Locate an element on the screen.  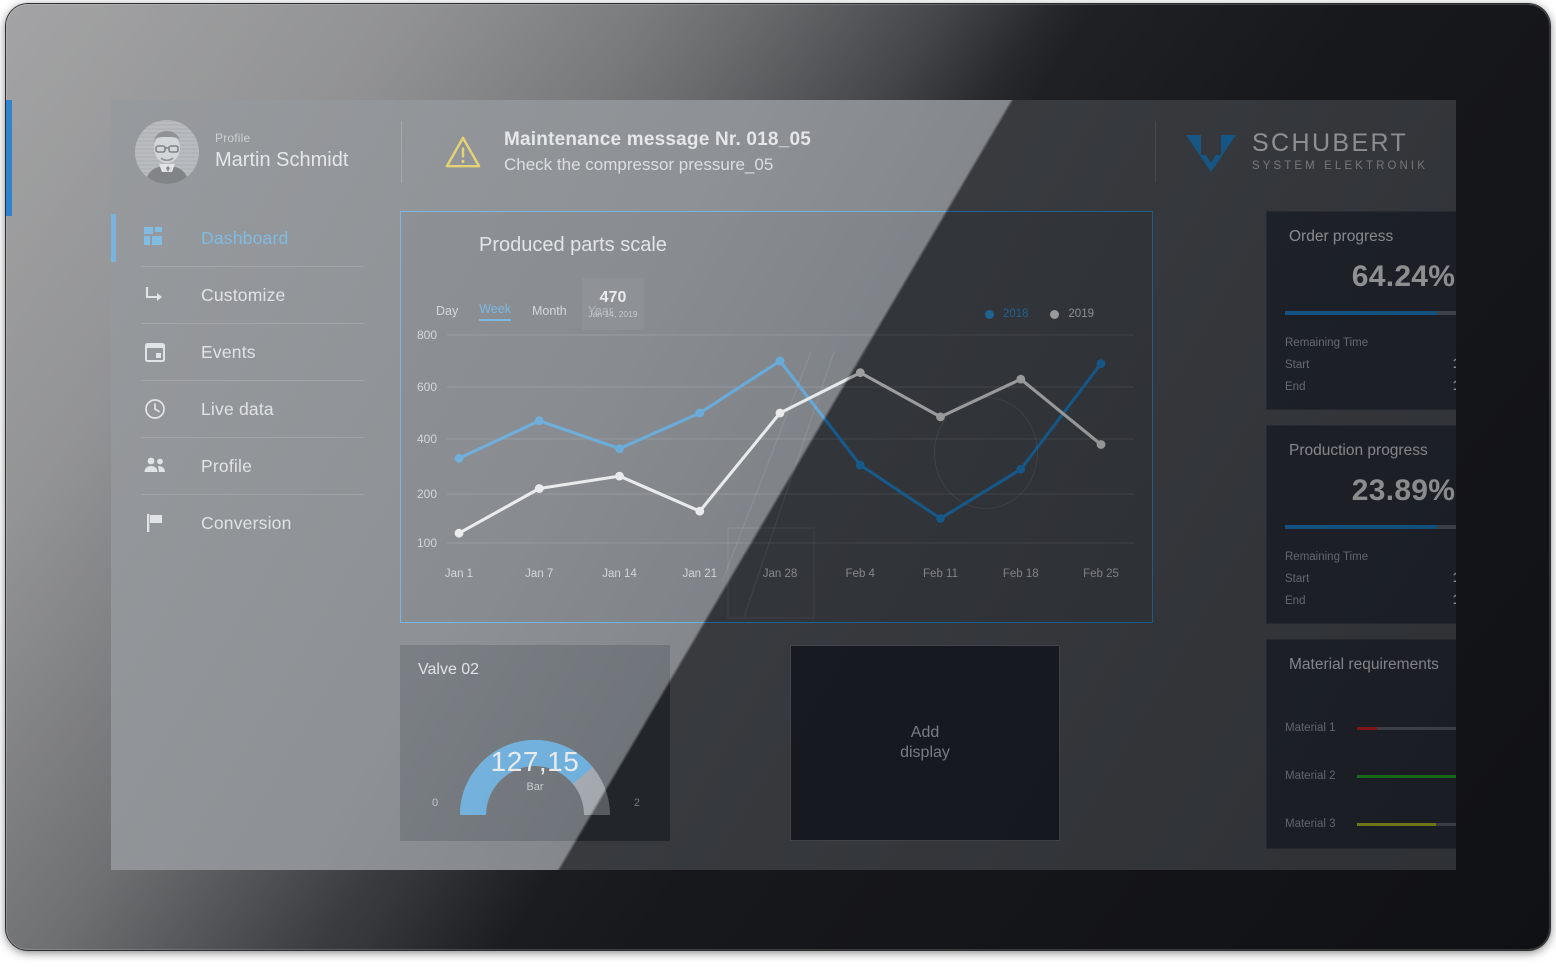
sidebar-item-events: Events is located at coordinates (252, 352).